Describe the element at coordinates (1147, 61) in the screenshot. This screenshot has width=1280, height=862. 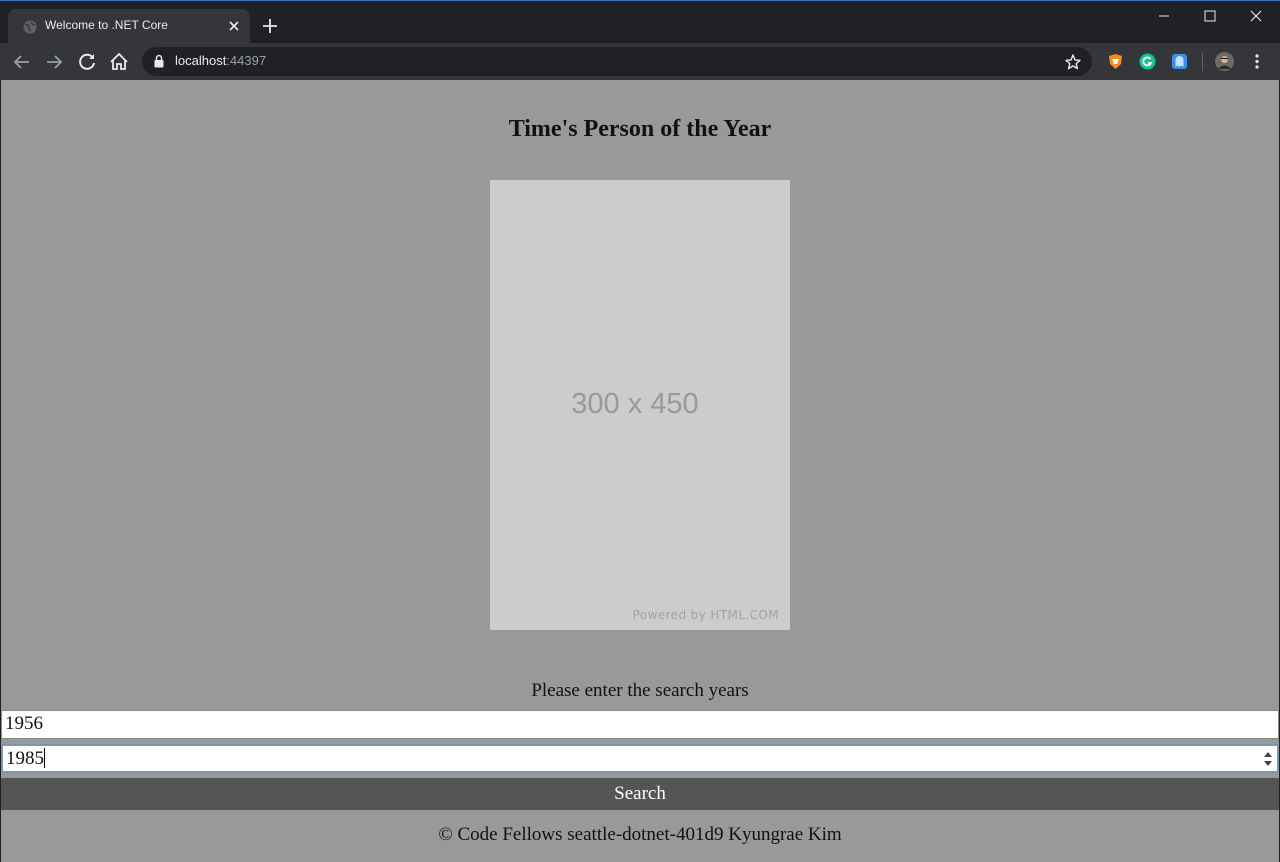
I see `grammarly-extension-icon` at that location.